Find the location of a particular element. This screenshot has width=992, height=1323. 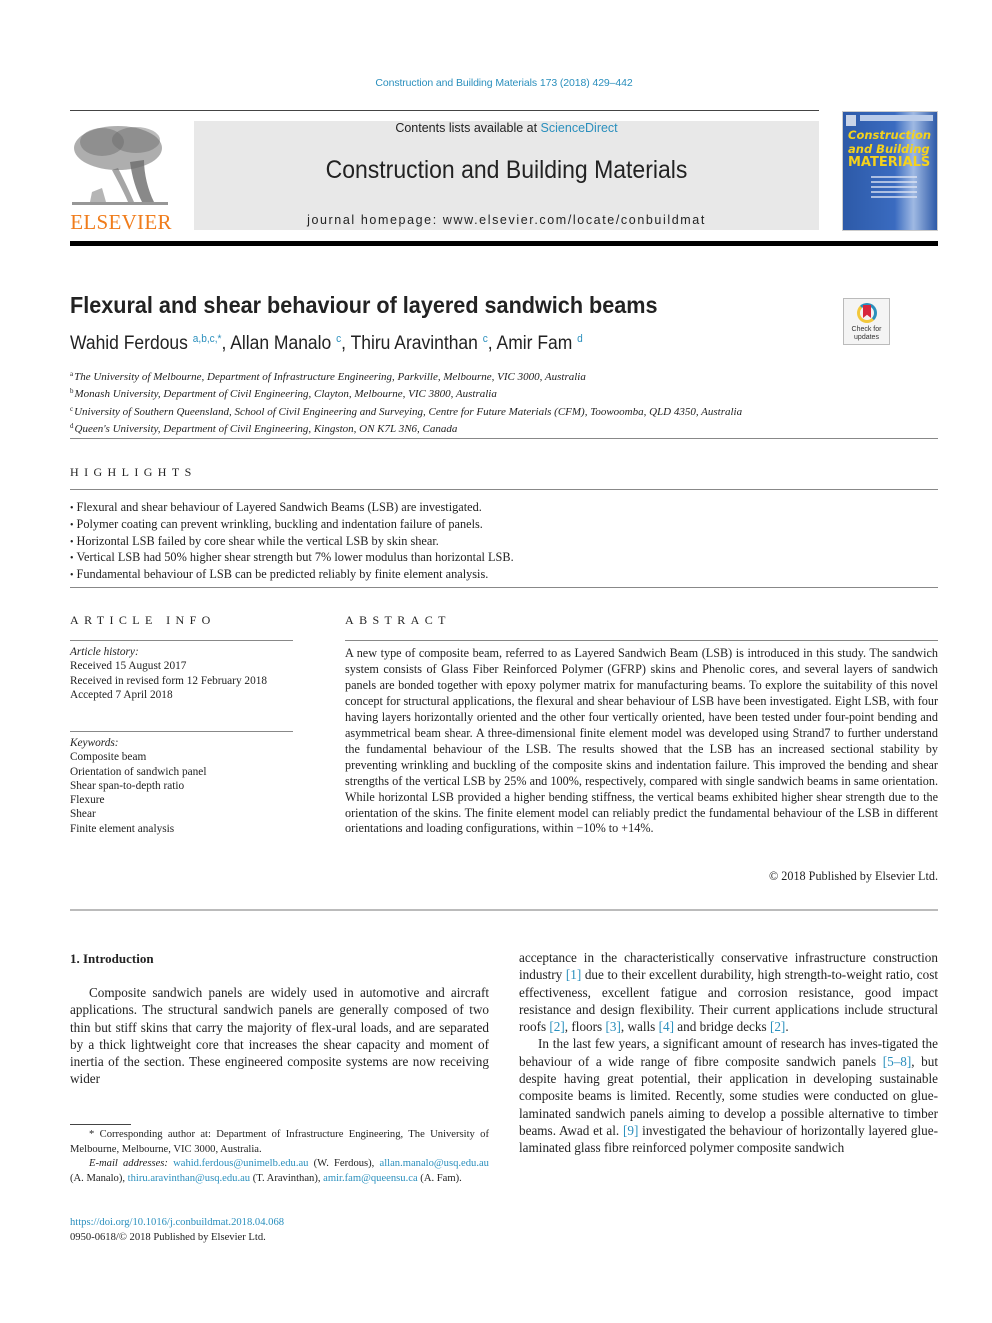

article-history-label: Article history: is located at coordinates (104, 652).